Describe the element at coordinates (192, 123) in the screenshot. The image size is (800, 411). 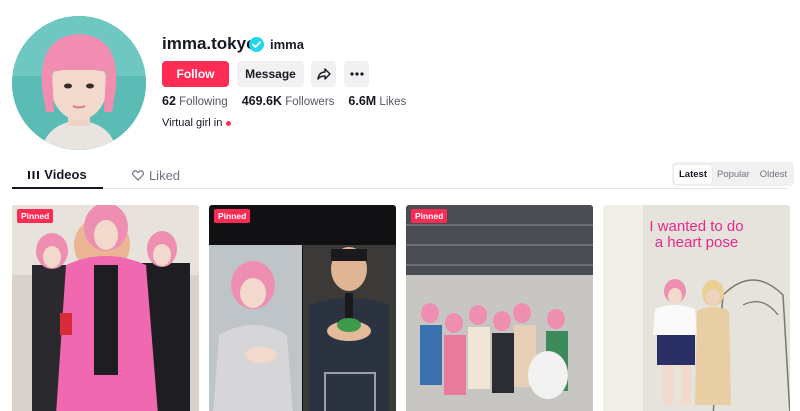
I see `bio-text: Virtual girl in` at that location.